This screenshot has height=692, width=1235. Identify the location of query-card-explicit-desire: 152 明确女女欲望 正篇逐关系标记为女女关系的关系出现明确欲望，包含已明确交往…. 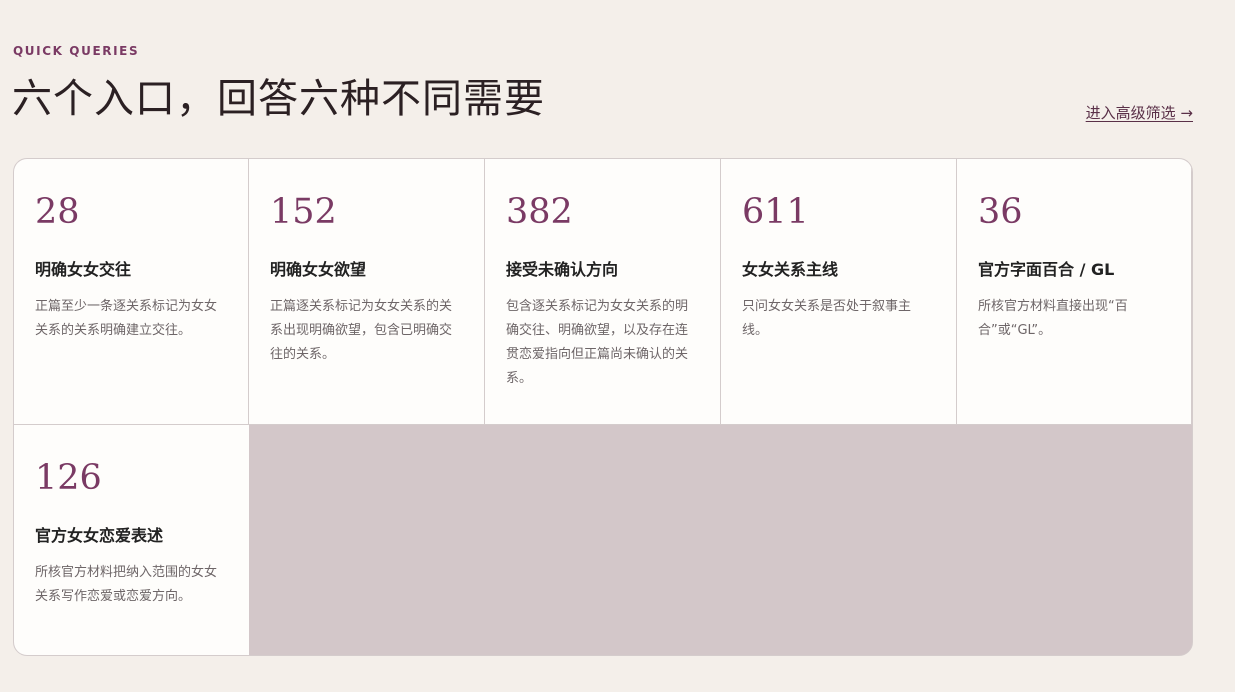
(367, 292).